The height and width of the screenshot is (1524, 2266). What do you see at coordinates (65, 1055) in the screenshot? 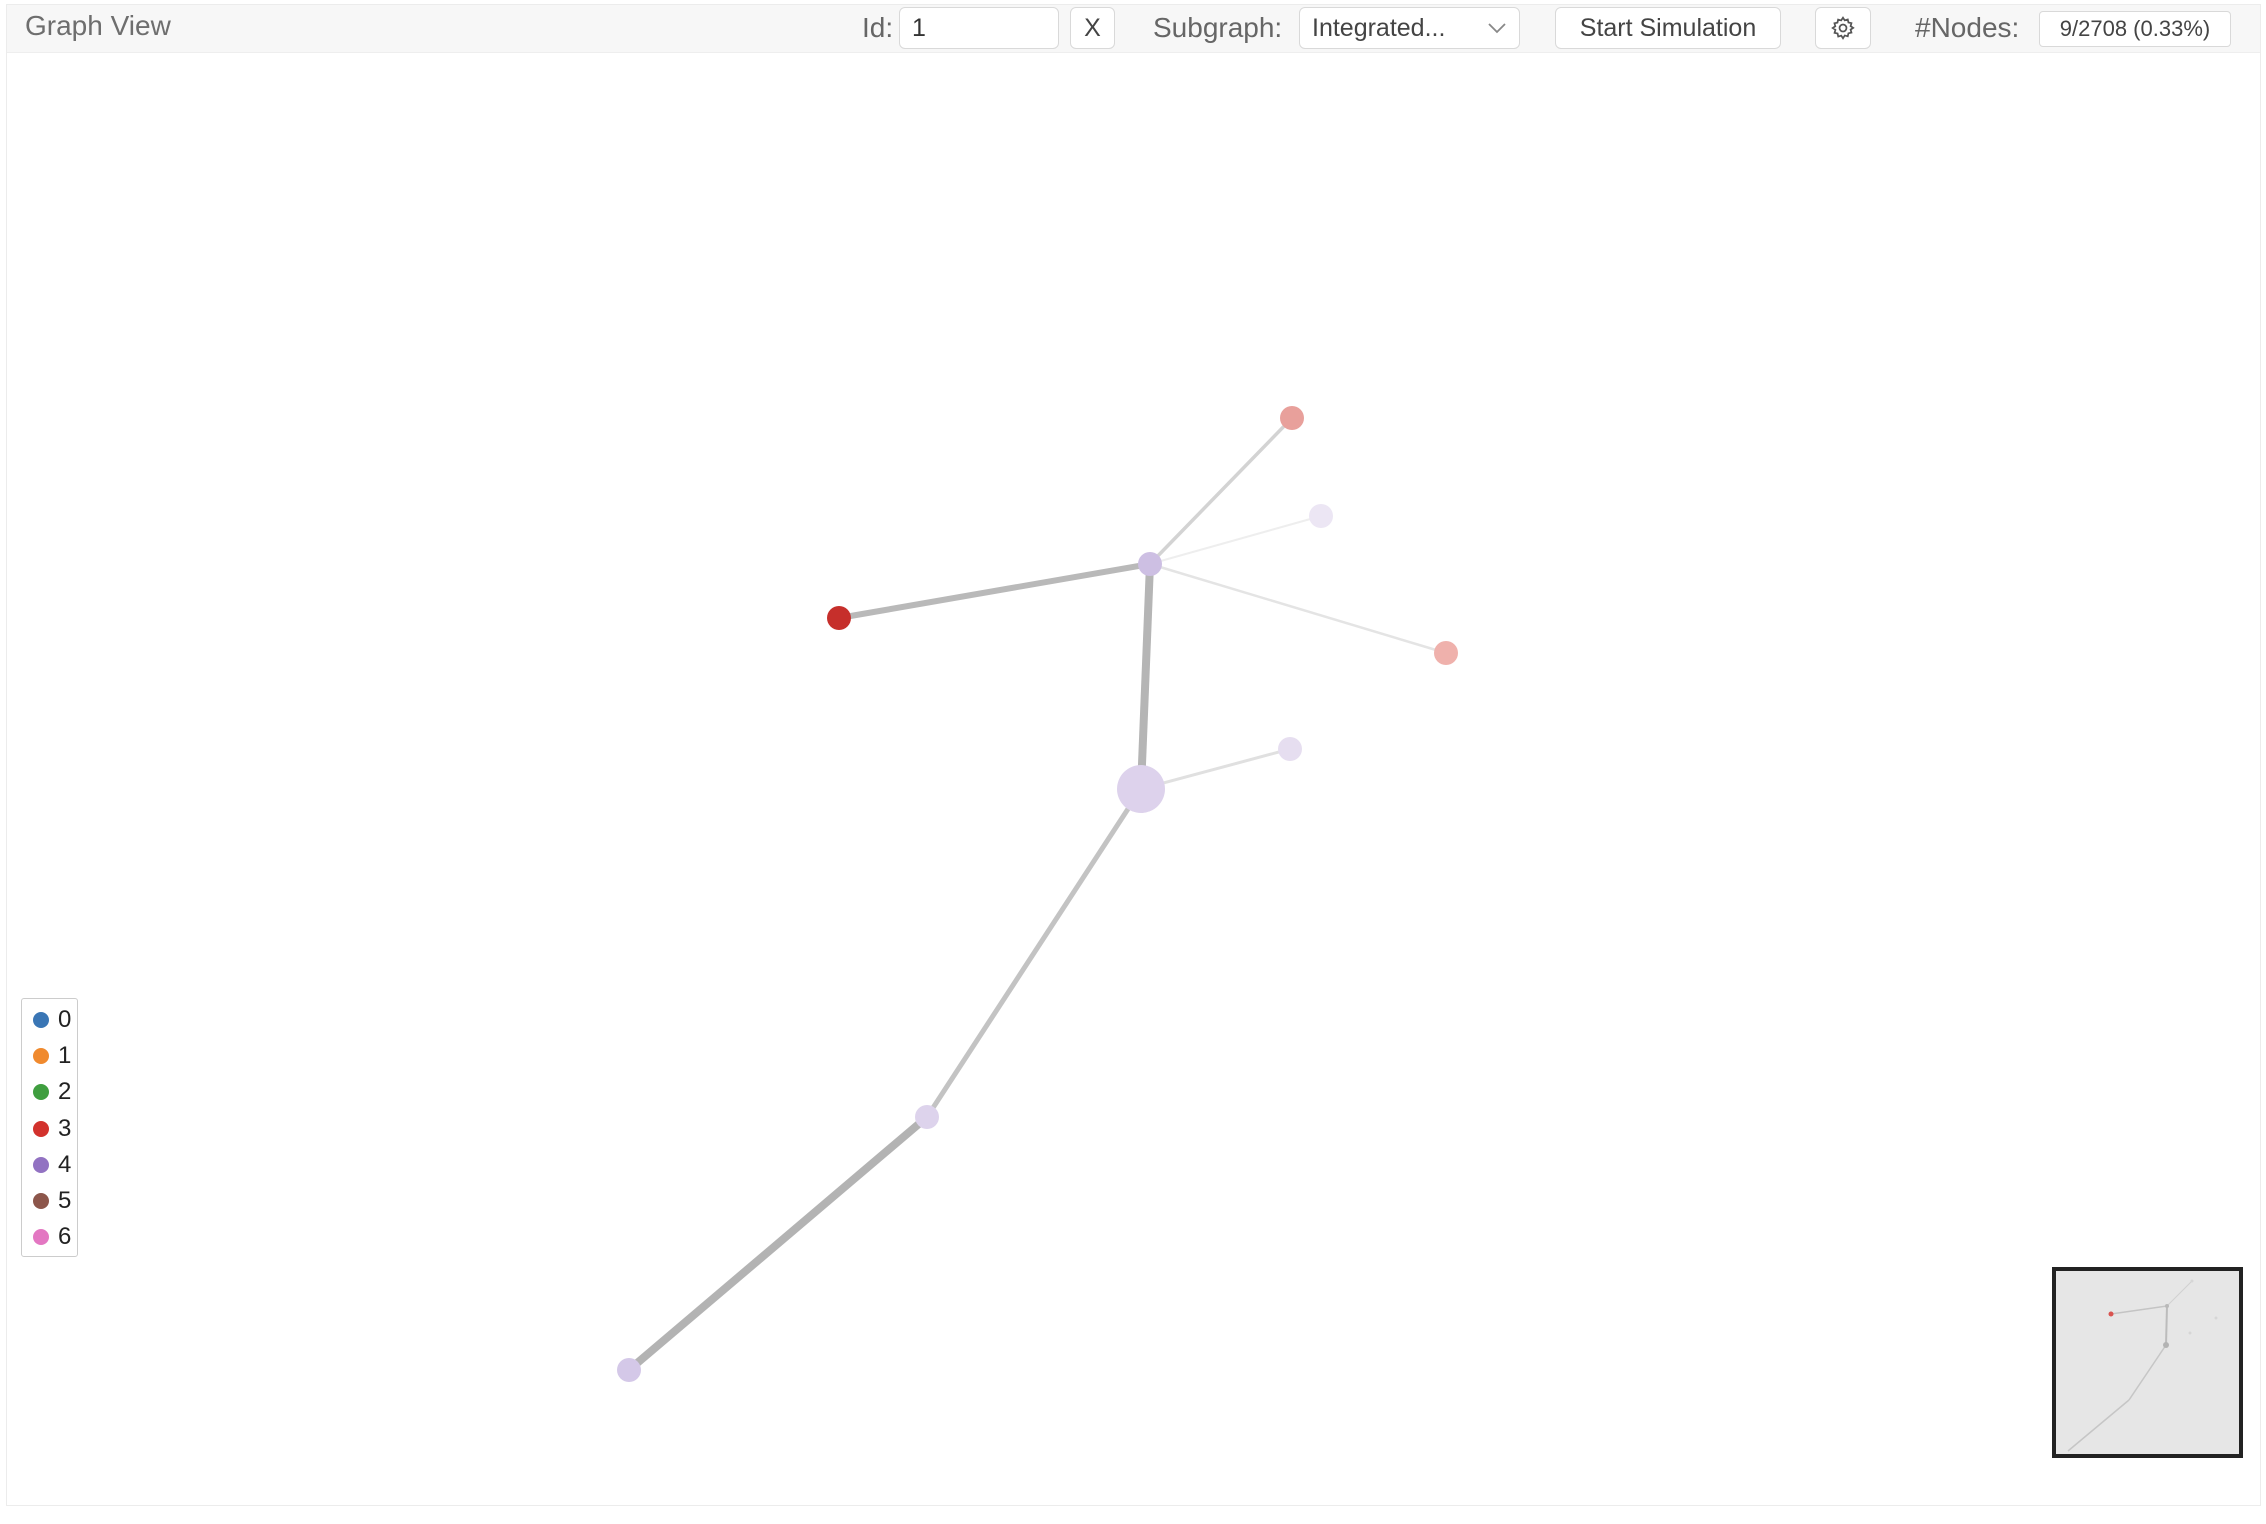
I see `legend-label: 1` at bounding box center [65, 1055].